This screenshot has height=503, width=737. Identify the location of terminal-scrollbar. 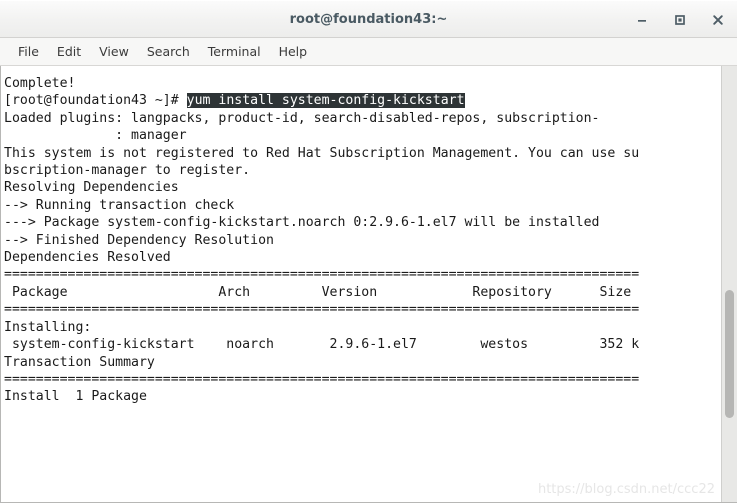
(729, 284).